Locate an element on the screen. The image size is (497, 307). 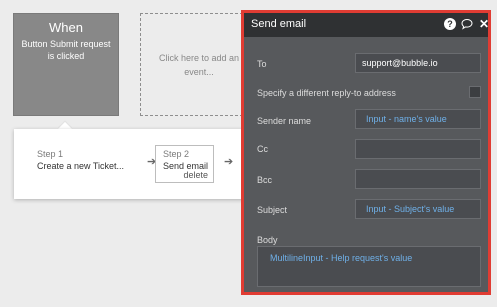
close-icon: ✕ is located at coordinates (484, 24).